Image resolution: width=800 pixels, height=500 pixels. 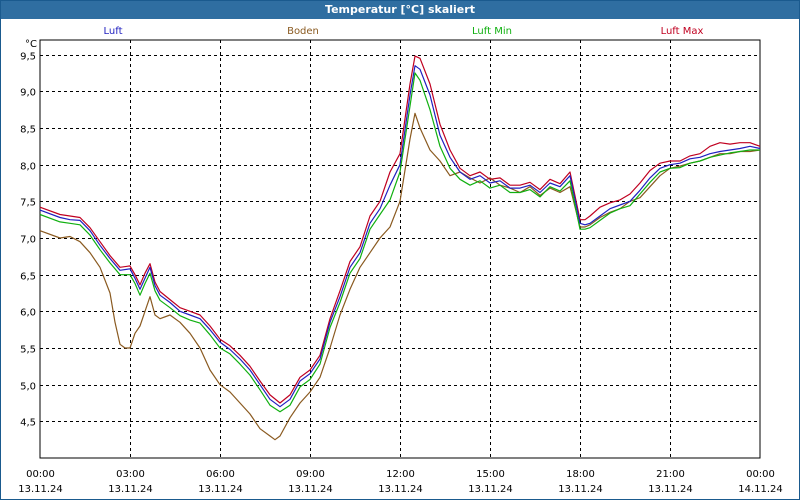 I want to click on x-tick-date-label: 14.11.24, so click(x=760, y=489).